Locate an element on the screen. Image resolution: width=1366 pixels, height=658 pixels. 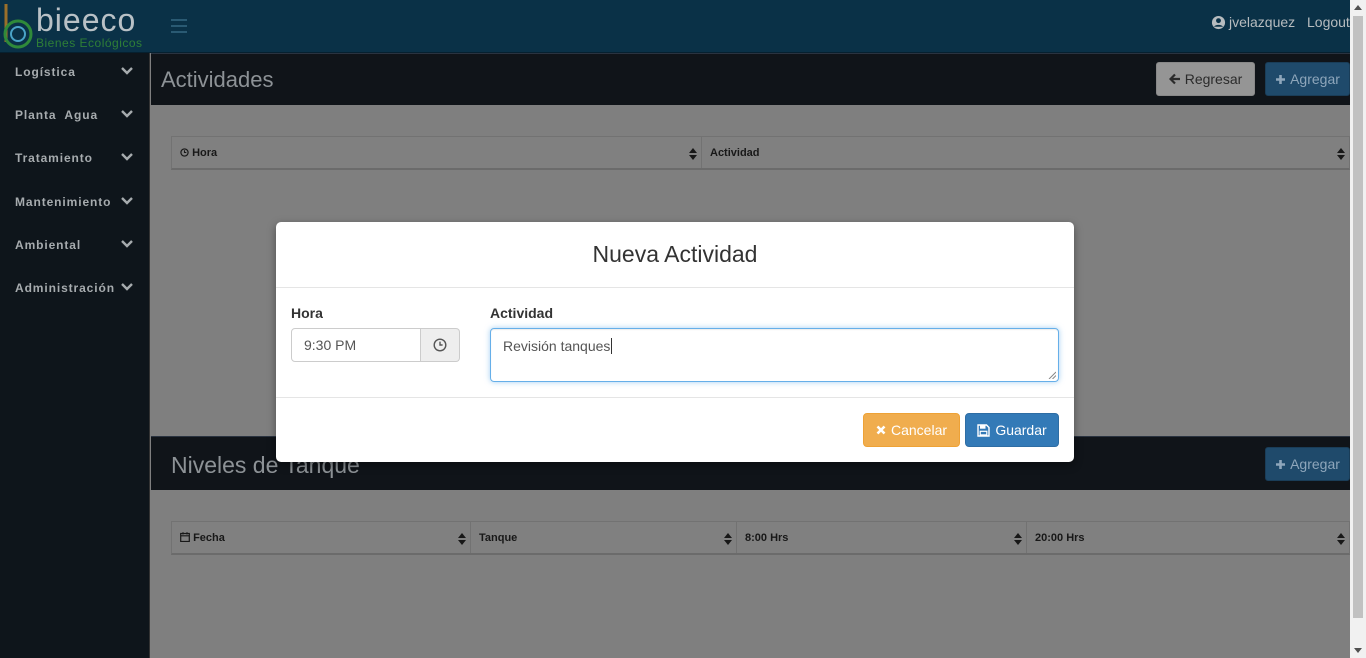
hora-label: Hora is located at coordinates (307, 313).